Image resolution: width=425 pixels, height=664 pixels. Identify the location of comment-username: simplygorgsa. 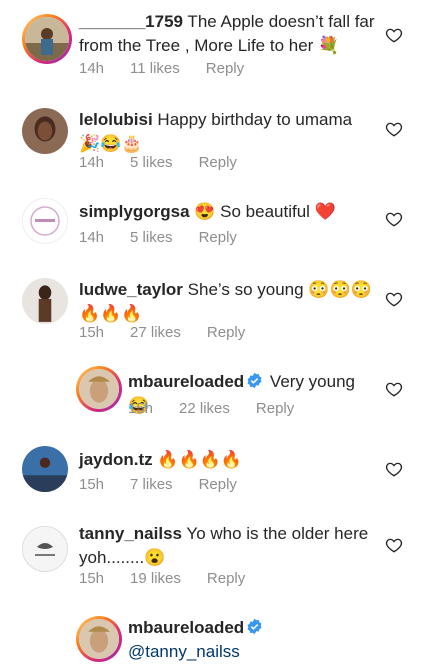
(134, 211).